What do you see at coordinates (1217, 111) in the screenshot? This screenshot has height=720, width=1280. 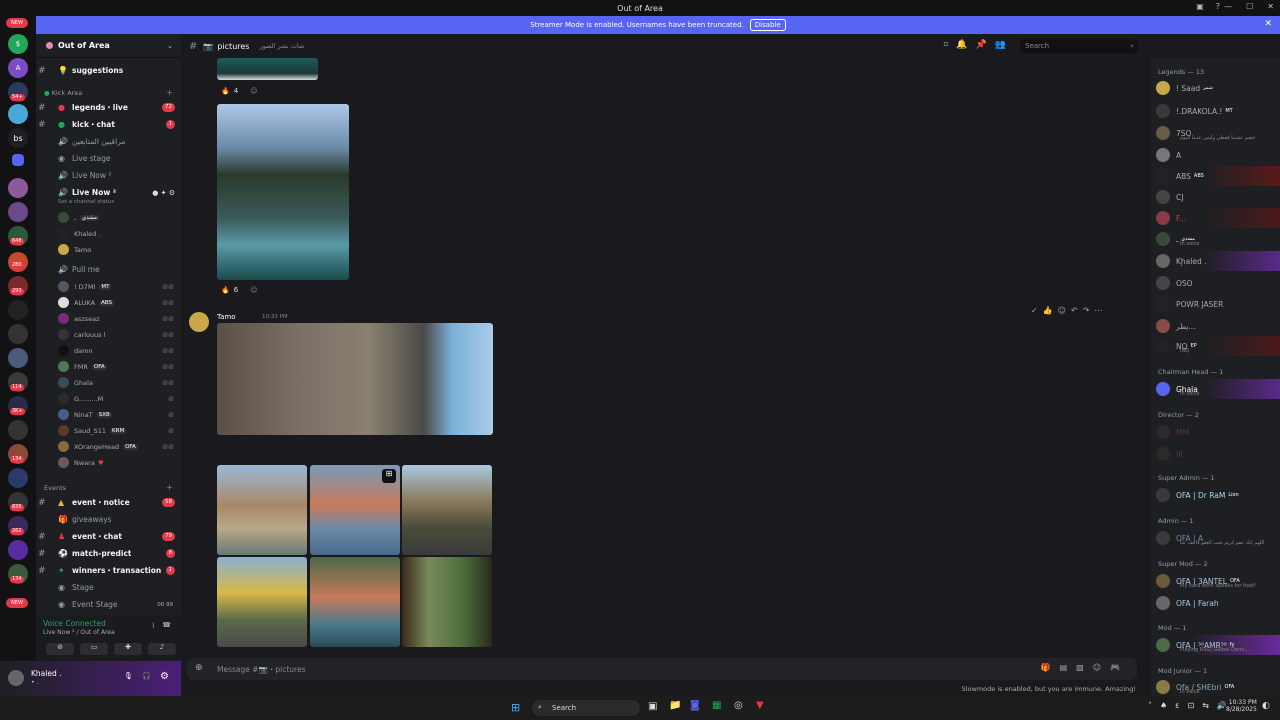 I see `member-item: !.DRAKOLA.! MT` at bounding box center [1217, 111].